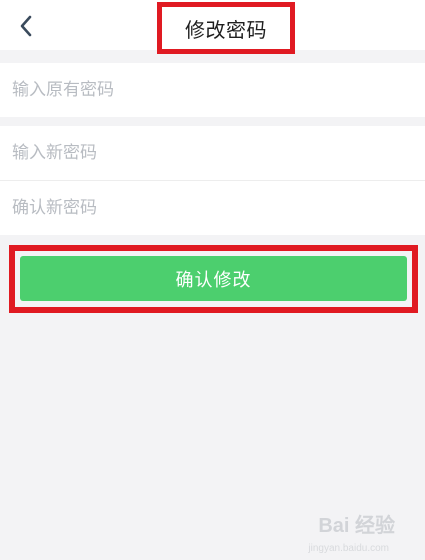 This screenshot has width=425, height=560. What do you see at coordinates (218, 153) in the screenshot?
I see `new-password-input` at bounding box center [218, 153].